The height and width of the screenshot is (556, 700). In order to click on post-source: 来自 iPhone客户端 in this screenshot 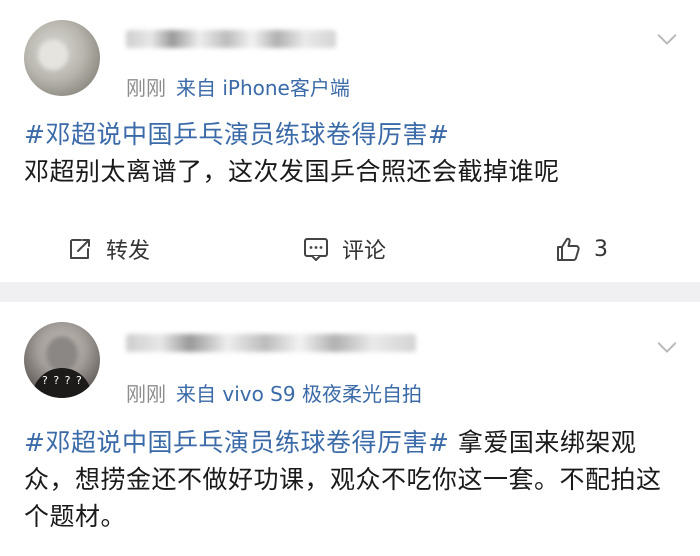, I will do `click(263, 88)`.